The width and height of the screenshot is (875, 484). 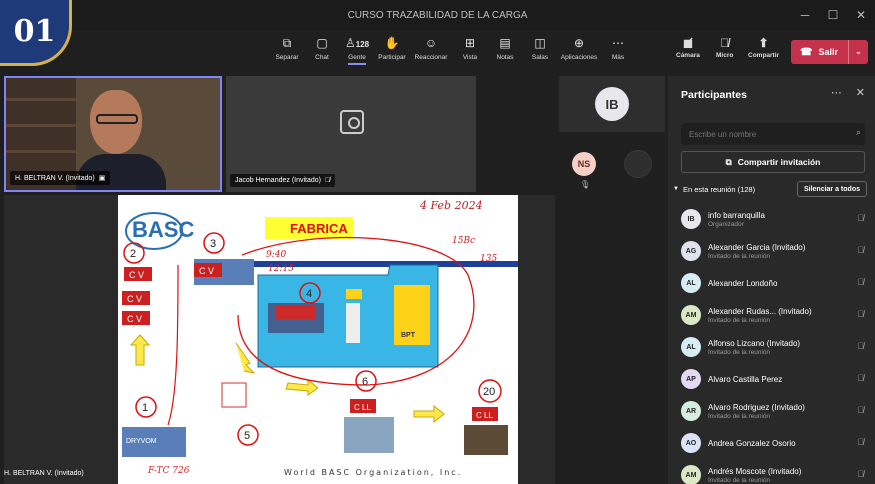 What do you see at coordinates (724, 47) in the screenshot?
I see `mic-button: 🎙̸ Micro` at bounding box center [724, 47].